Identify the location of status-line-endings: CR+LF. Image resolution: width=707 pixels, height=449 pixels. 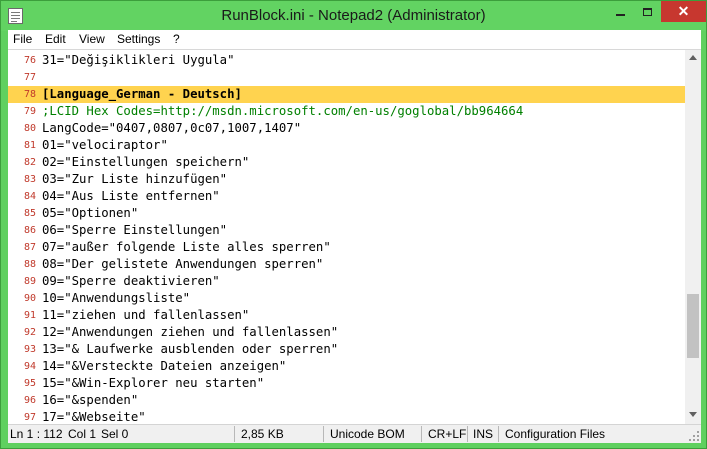
(447, 434).